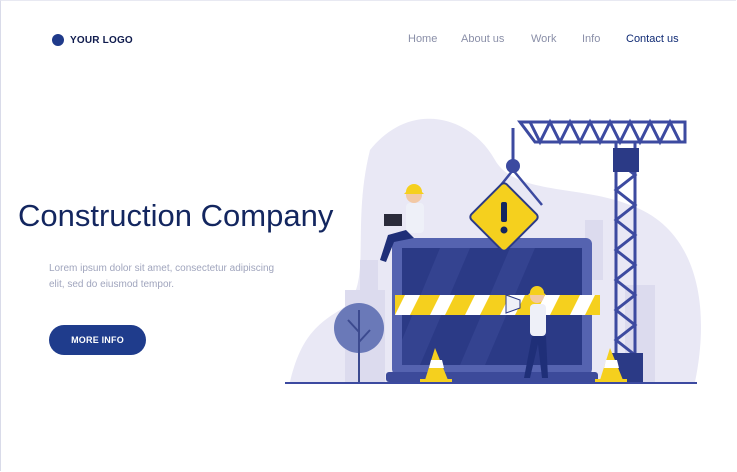  Describe the element at coordinates (497, 305) in the screenshot. I see `barrier-tape` at that location.